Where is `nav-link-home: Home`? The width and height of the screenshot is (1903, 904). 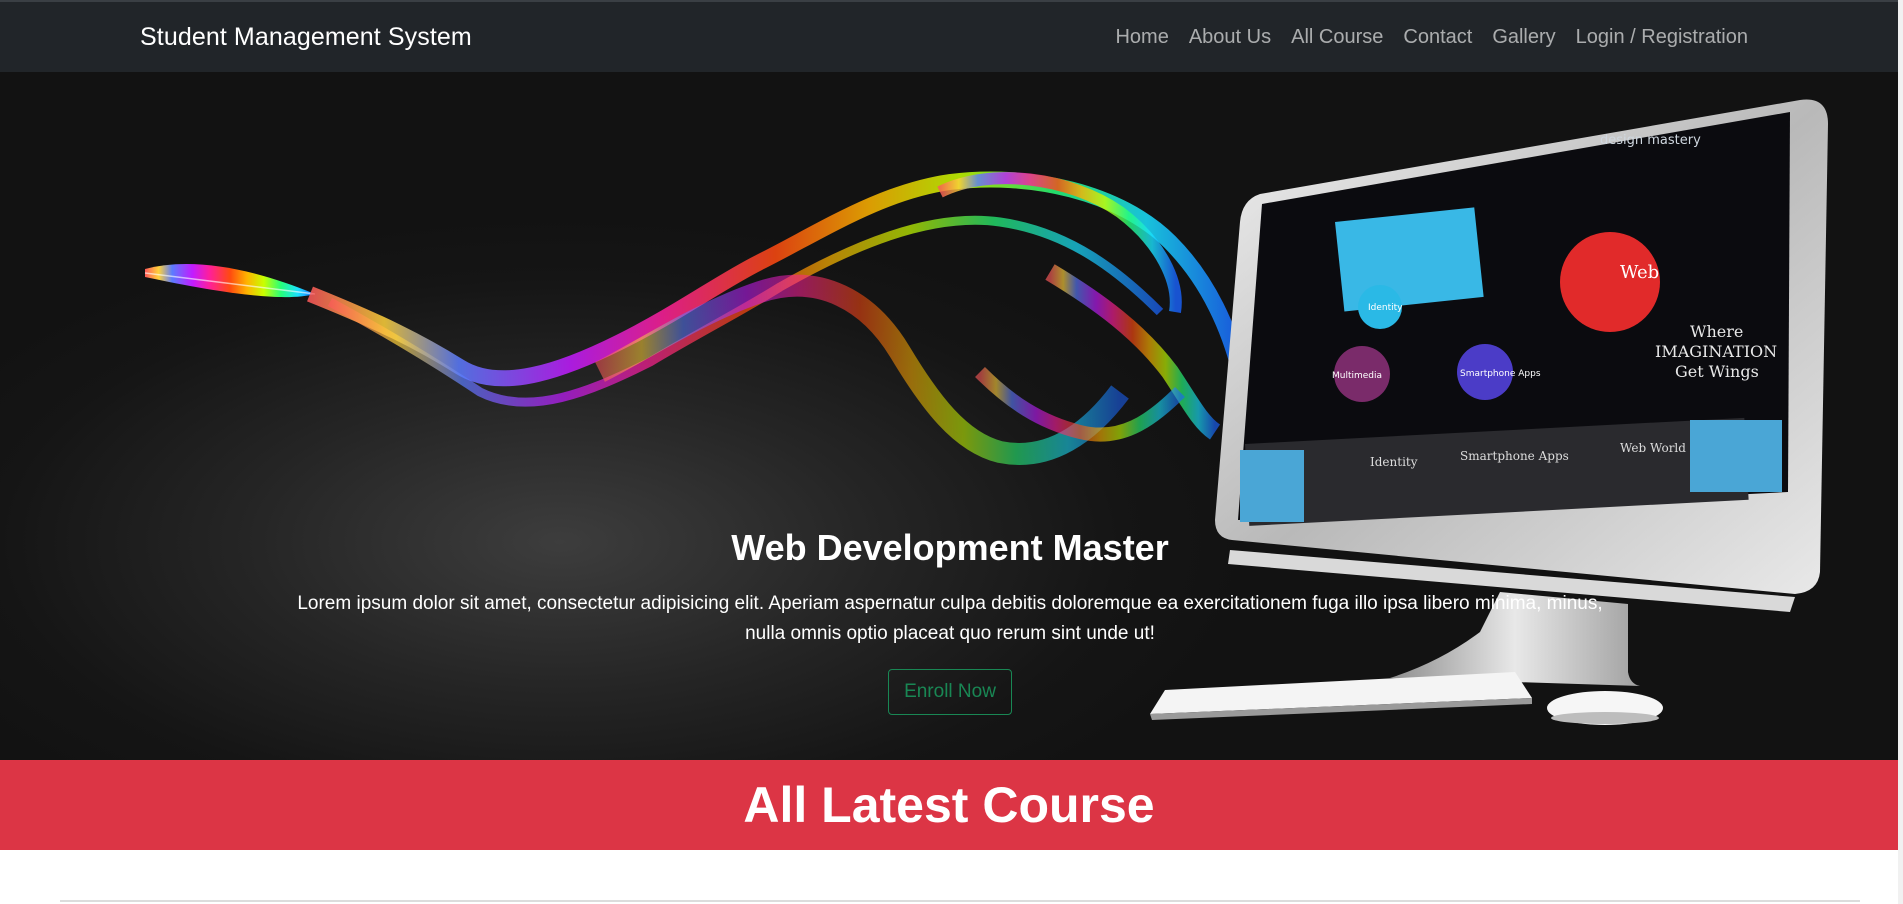
nav-link-home: Home is located at coordinates (1141, 37).